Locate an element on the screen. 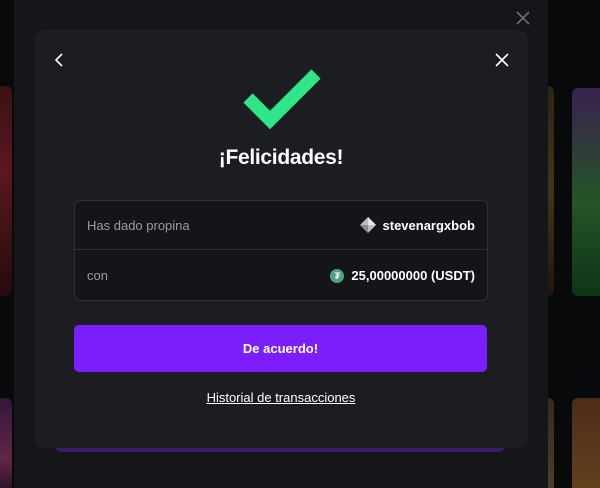 The height and width of the screenshot is (488, 600). amount-row: con ₮ 25,00000000 (USDT) is located at coordinates (281, 275).